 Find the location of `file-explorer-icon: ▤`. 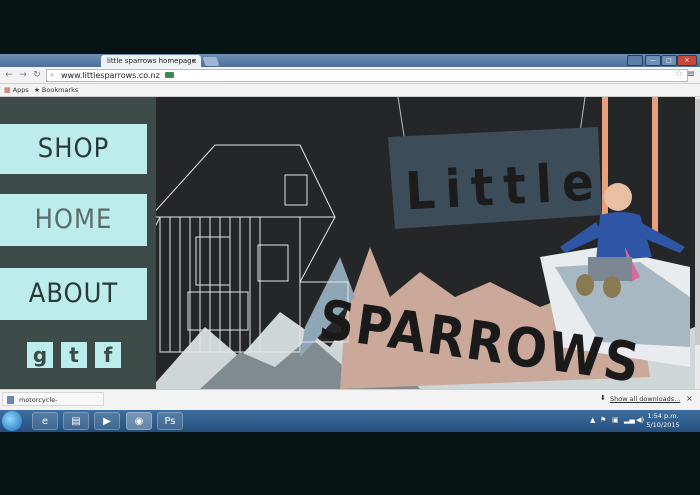

file-explorer-icon: ▤ is located at coordinates (76, 421).